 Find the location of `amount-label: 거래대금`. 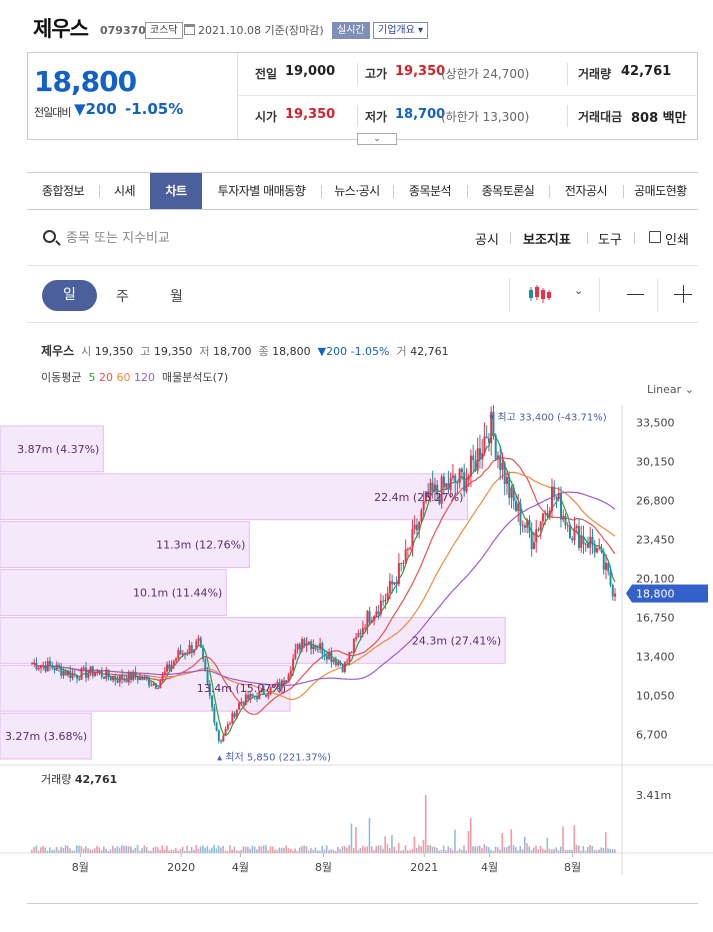

amount-label: 거래대금 is located at coordinates (600, 117).